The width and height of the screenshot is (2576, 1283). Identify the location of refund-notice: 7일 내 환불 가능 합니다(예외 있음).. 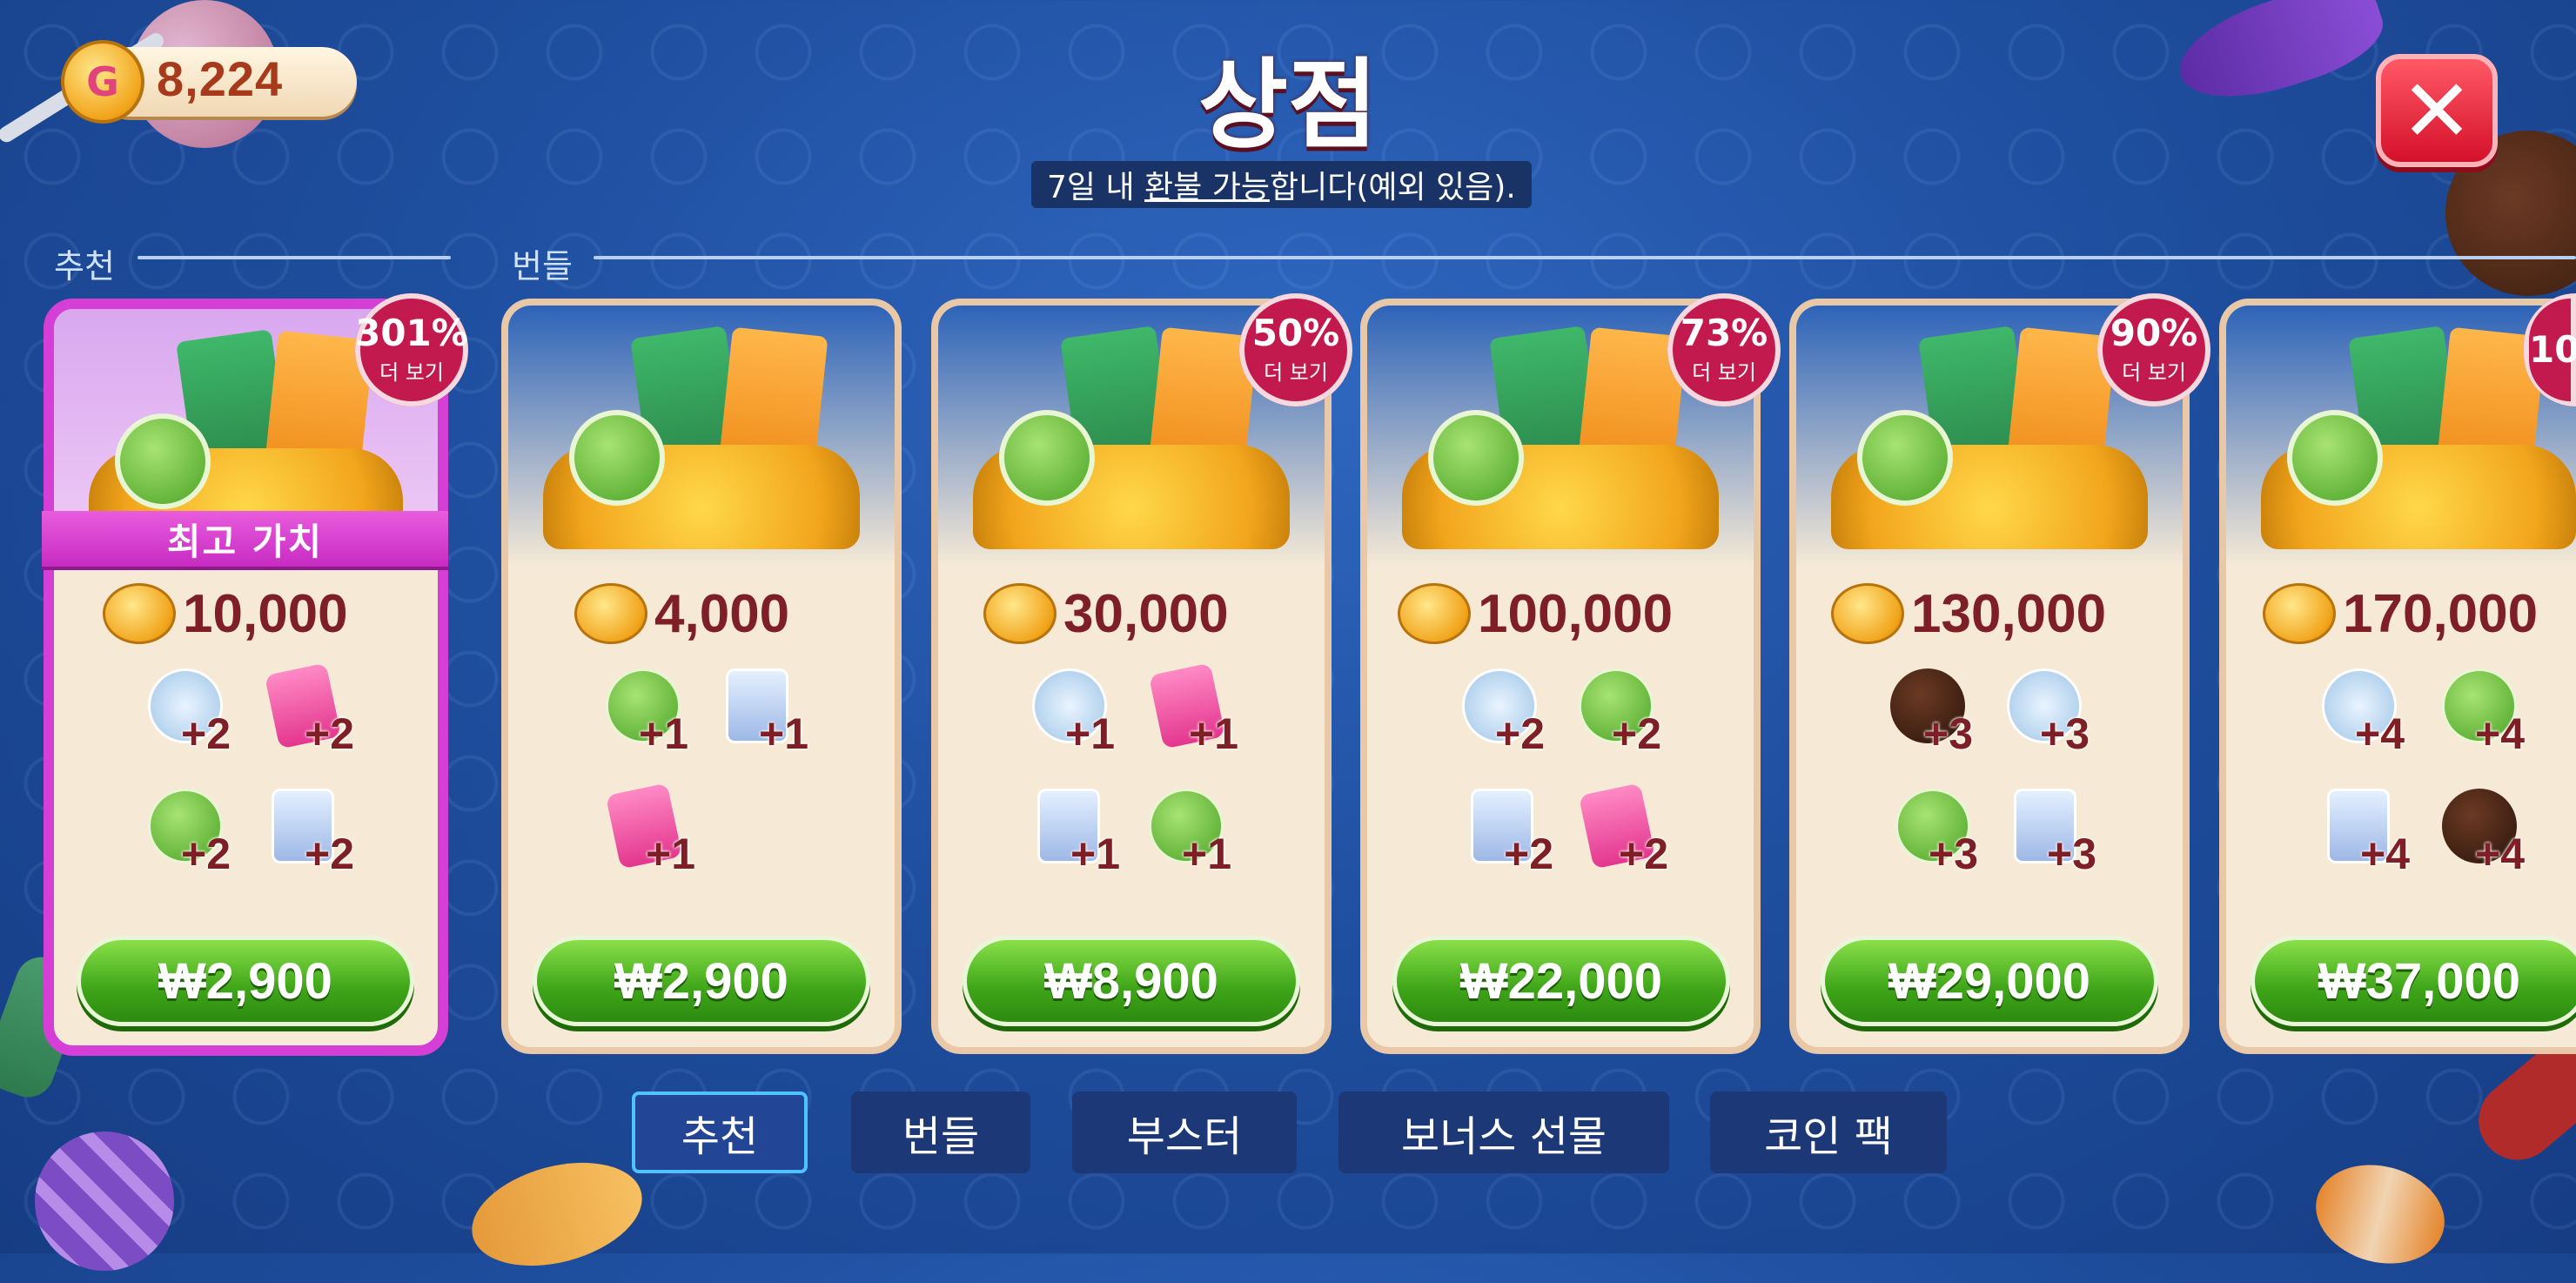
(1281, 184).